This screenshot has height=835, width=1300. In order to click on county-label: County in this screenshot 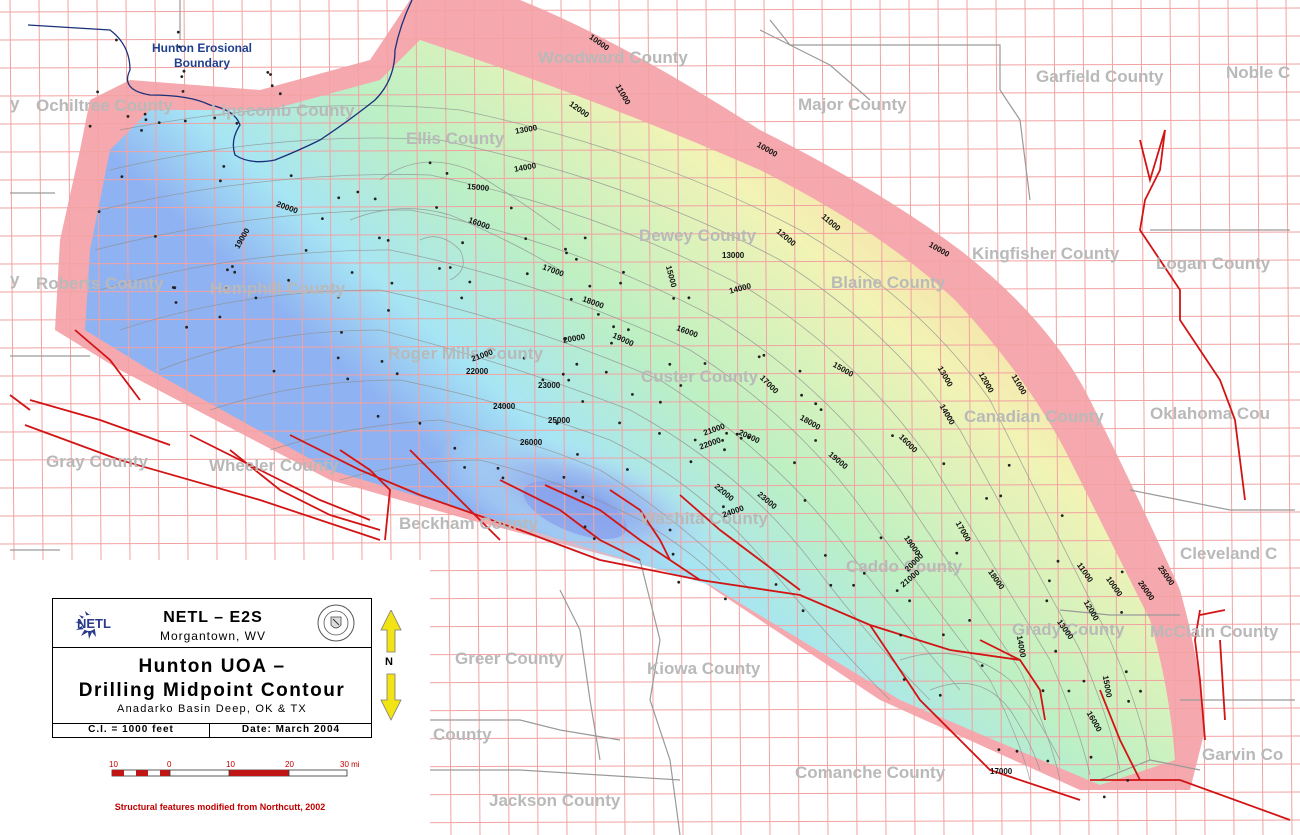, I will do `click(462, 734)`.